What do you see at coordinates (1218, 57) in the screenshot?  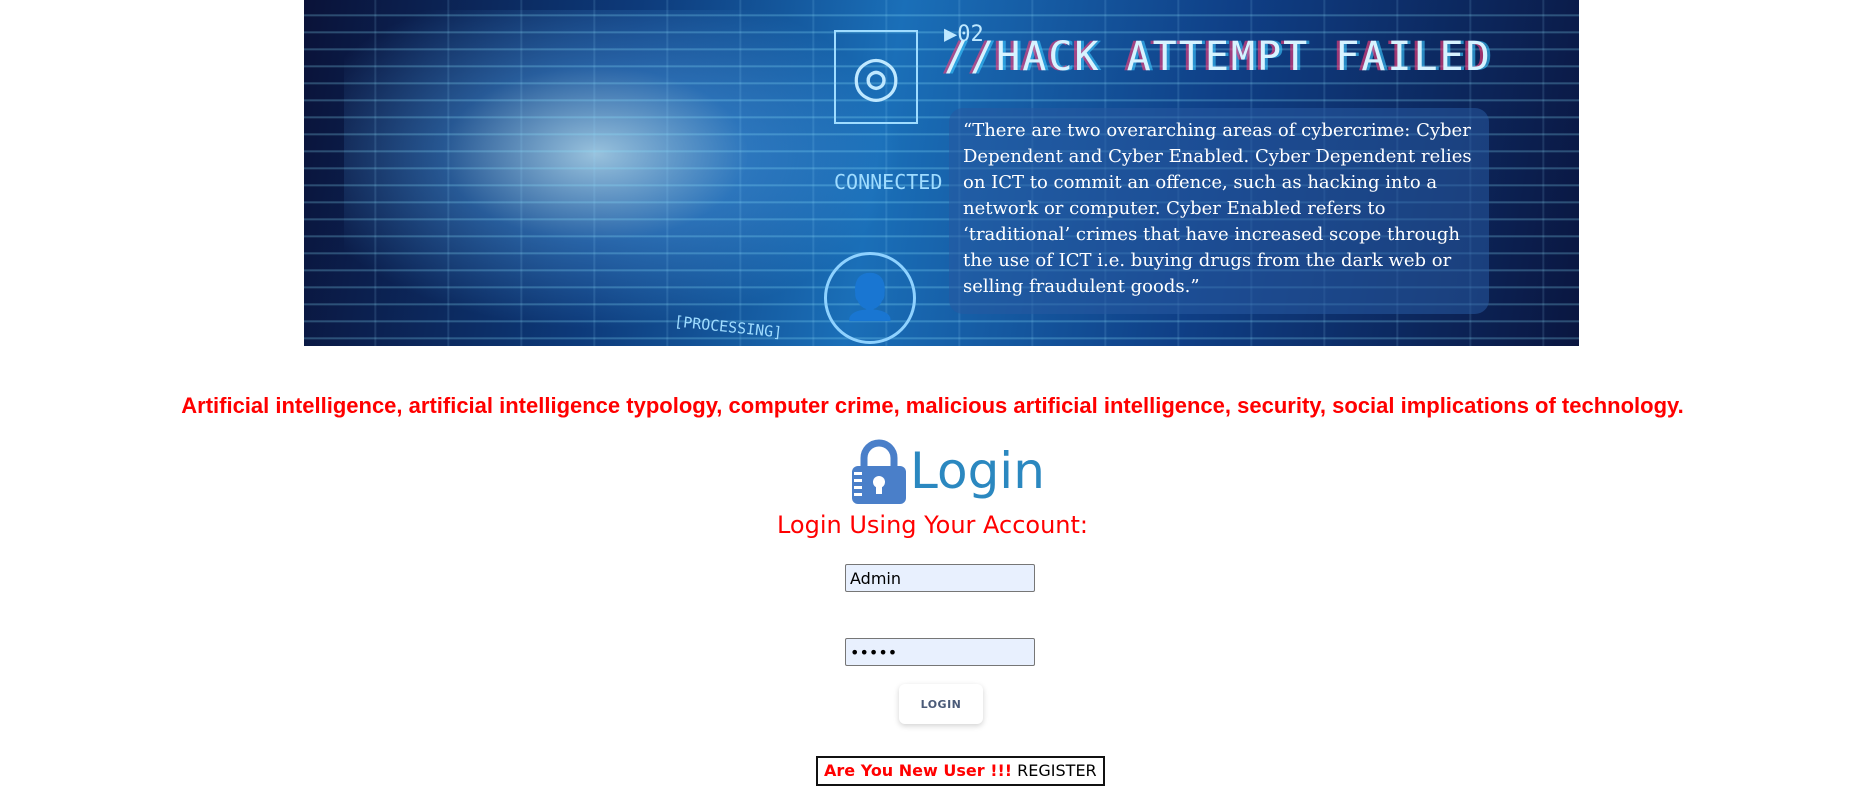 I see `banner-headline: //HACK ATTEMPT FAILED` at bounding box center [1218, 57].